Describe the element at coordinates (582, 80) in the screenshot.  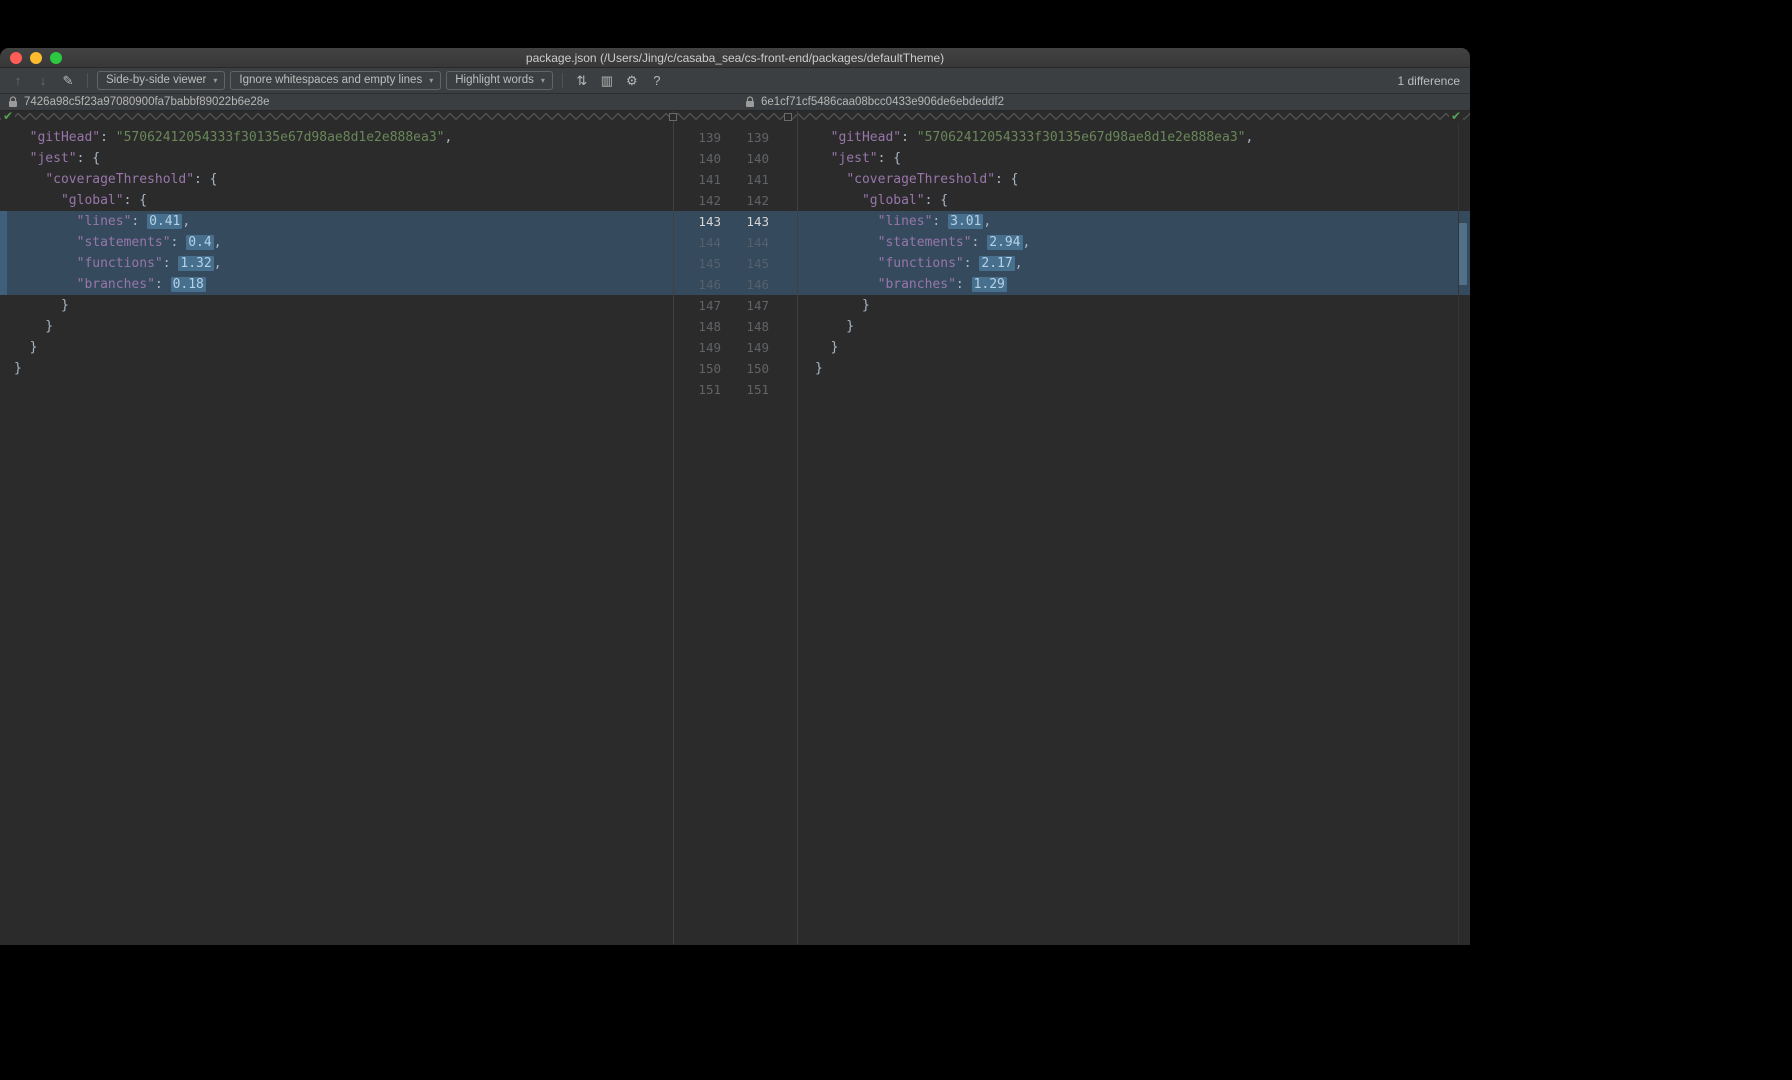
I see `sync-scroll-icon: ⇅` at that location.